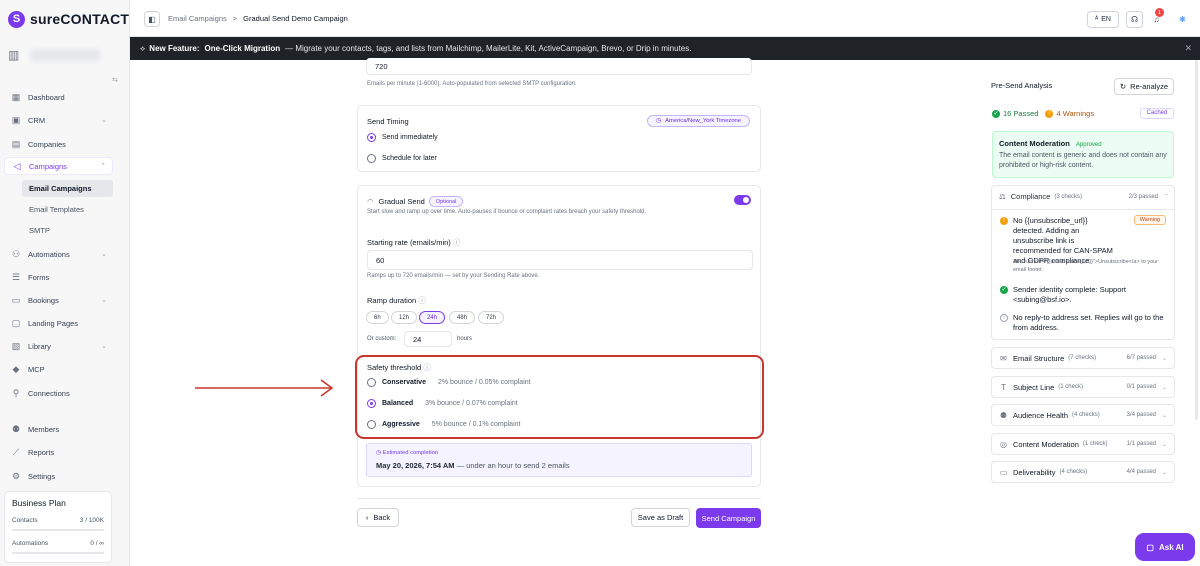 The height and width of the screenshot is (566, 1200). I want to click on language-selector: ᴬ EN, so click(1103, 19).